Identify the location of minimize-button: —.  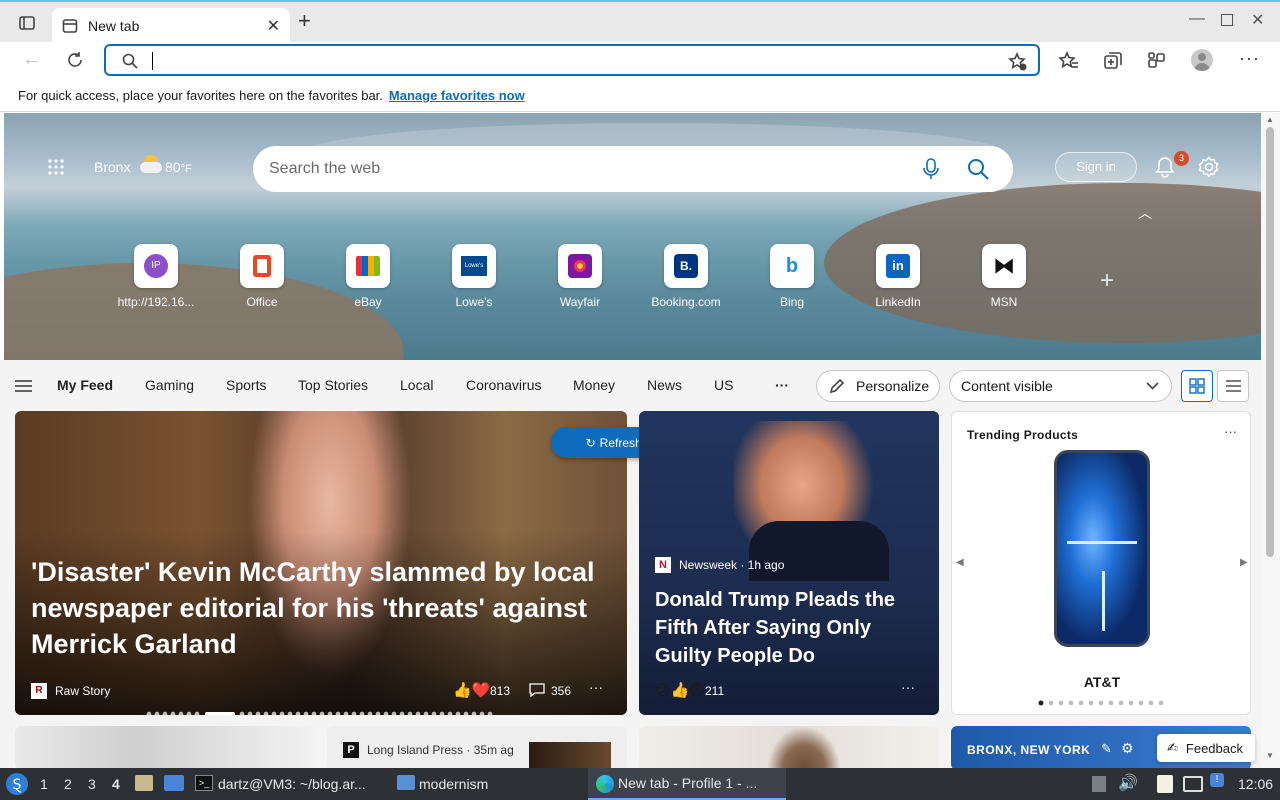
(1197, 19).